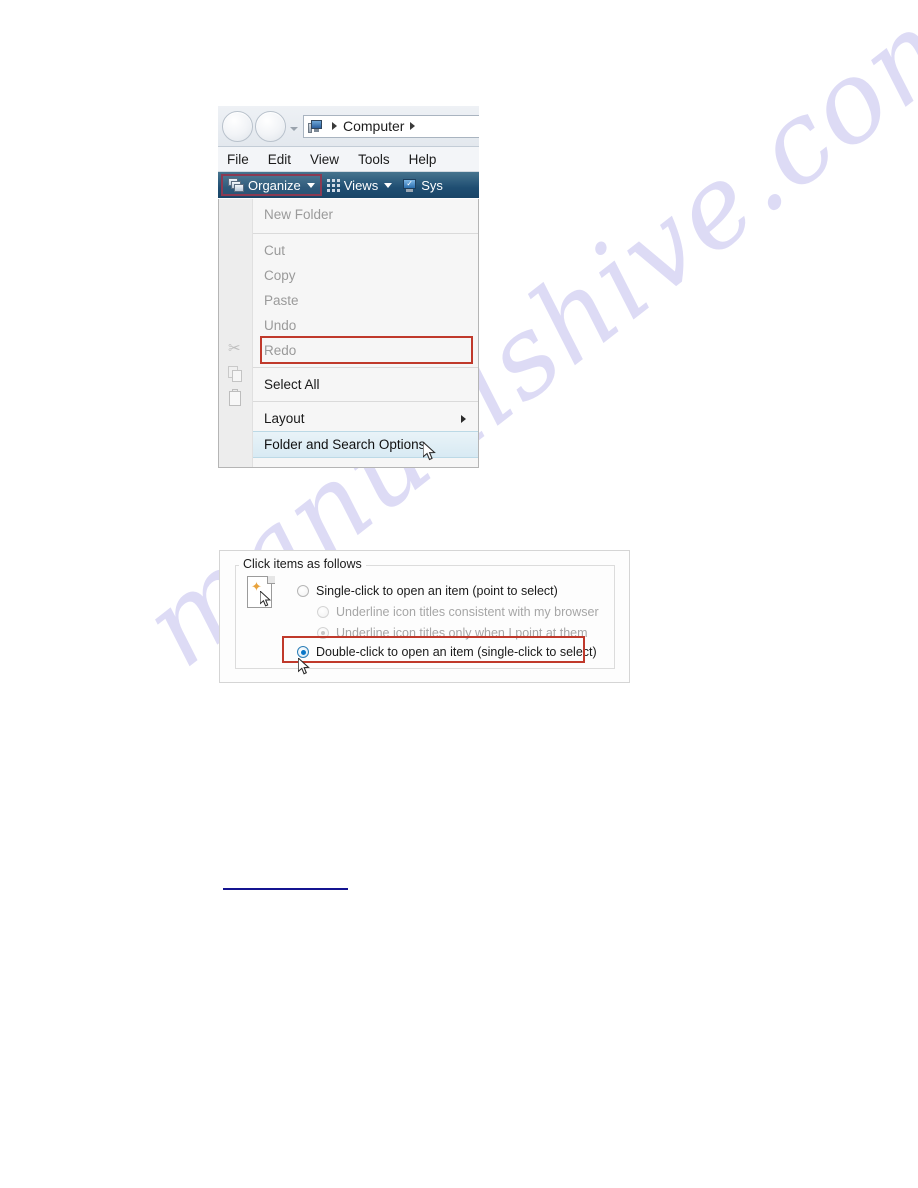 The image size is (918, 1188). Describe the element at coordinates (234, 348) in the screenshot. I see `scissors-icon: ✂` at that location.